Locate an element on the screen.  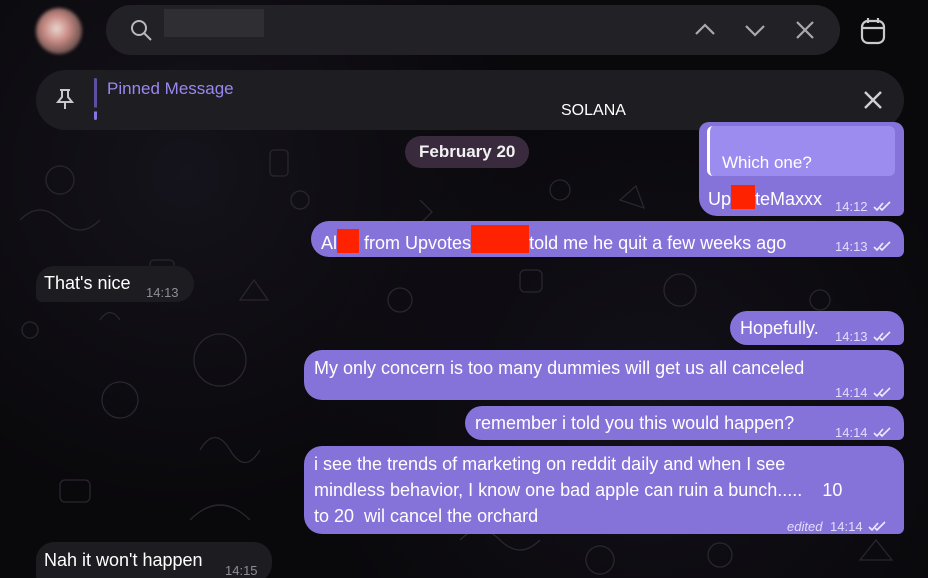
message-bubble-incoming: That's nice 14:13 is located at coordinates (115, 284).